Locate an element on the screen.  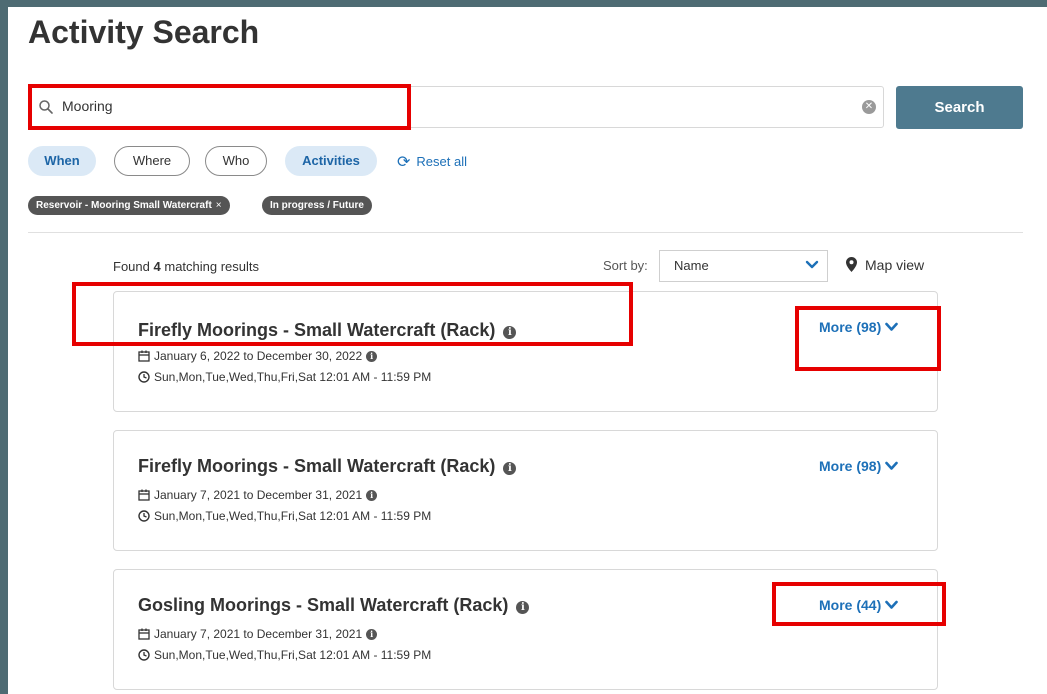
search-input is located at coordinates (456, 107).